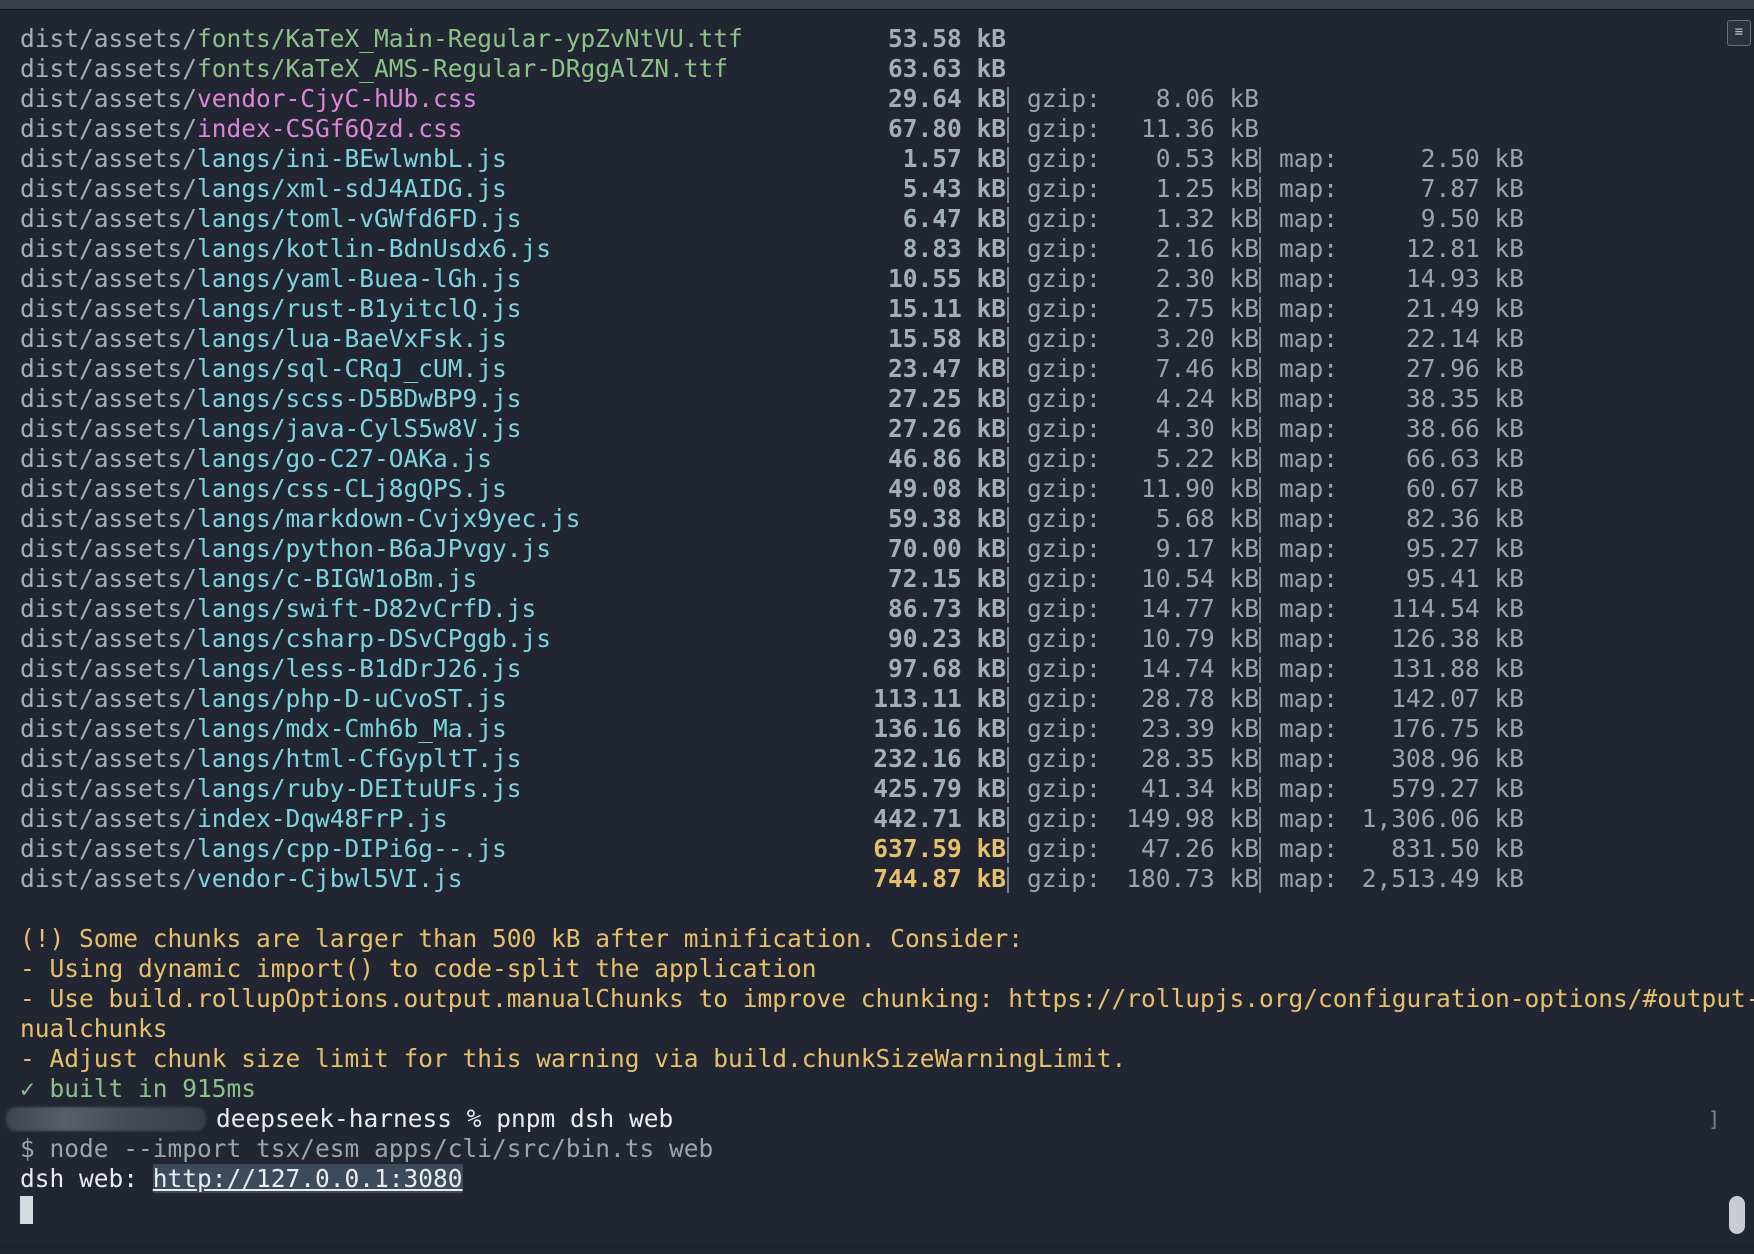 The width and height of the screenshot is (1754, 1254). What do you see at coordinates (1457, 728) in the screenshot?
I see `map-size: 176.75 kB` at bounding box center [1457, 728].